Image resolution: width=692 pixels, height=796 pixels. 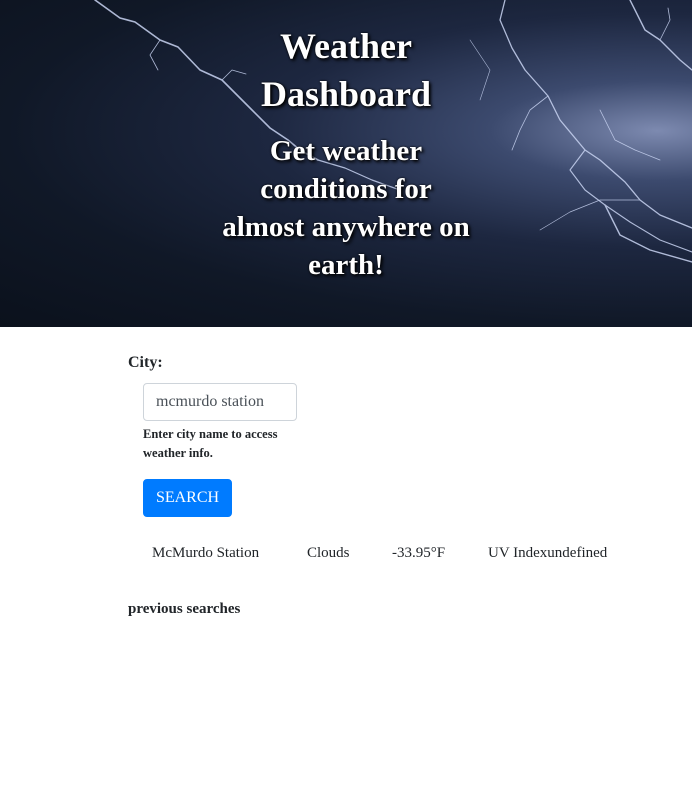 I want to click on result-temperature: -33.95°F, so click(x=419, y=553).